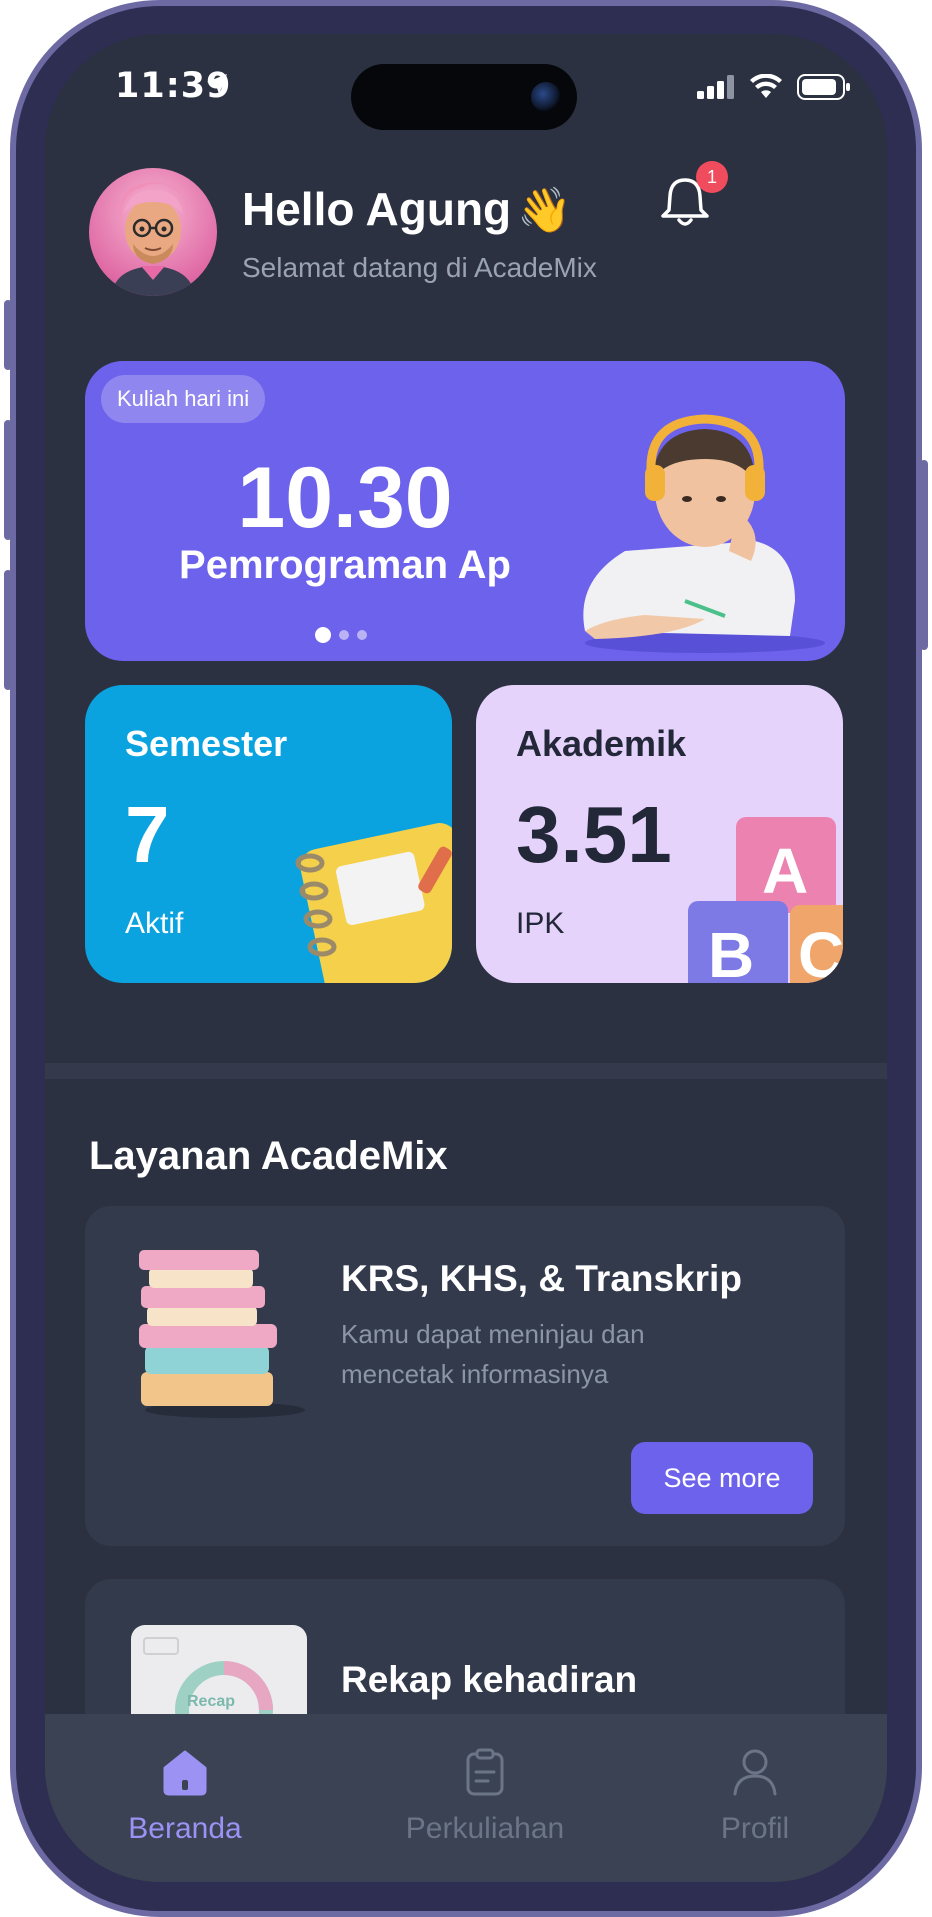 The width and height of the screenshot is (932, 1917). What do you see at coordinates (373, 903) in the screenshot?
I see `notebook-illustration` at bounding box center [373, 903].